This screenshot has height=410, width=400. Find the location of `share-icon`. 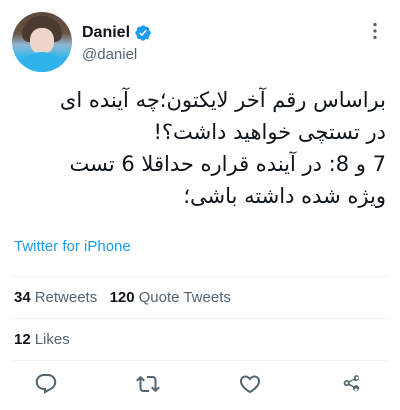

share-icon is located at coordinates (352, 384).